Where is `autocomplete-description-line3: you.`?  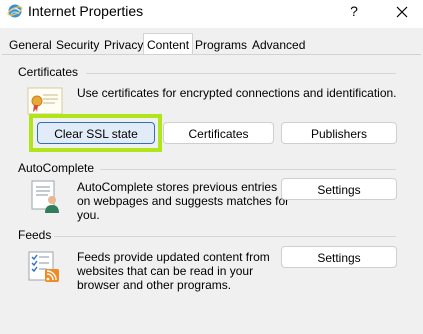
autocomplete-description-line3: you. is located at coordinates (88, 215).